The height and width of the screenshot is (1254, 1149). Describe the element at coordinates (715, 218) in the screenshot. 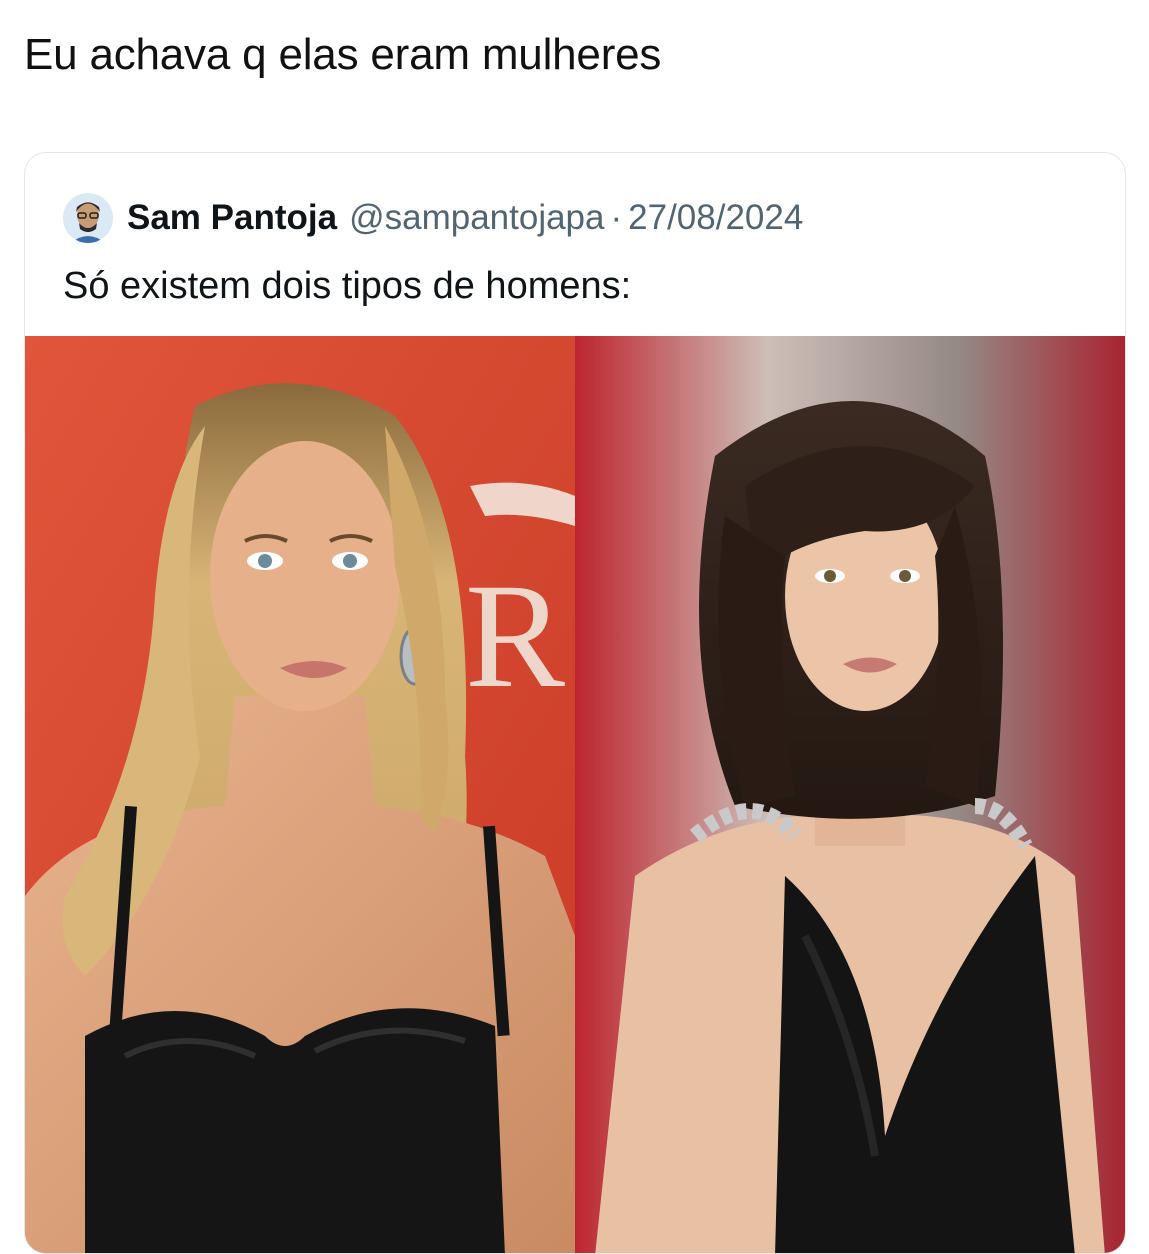

I see `tweet-date: 27/08/2024` at that location.